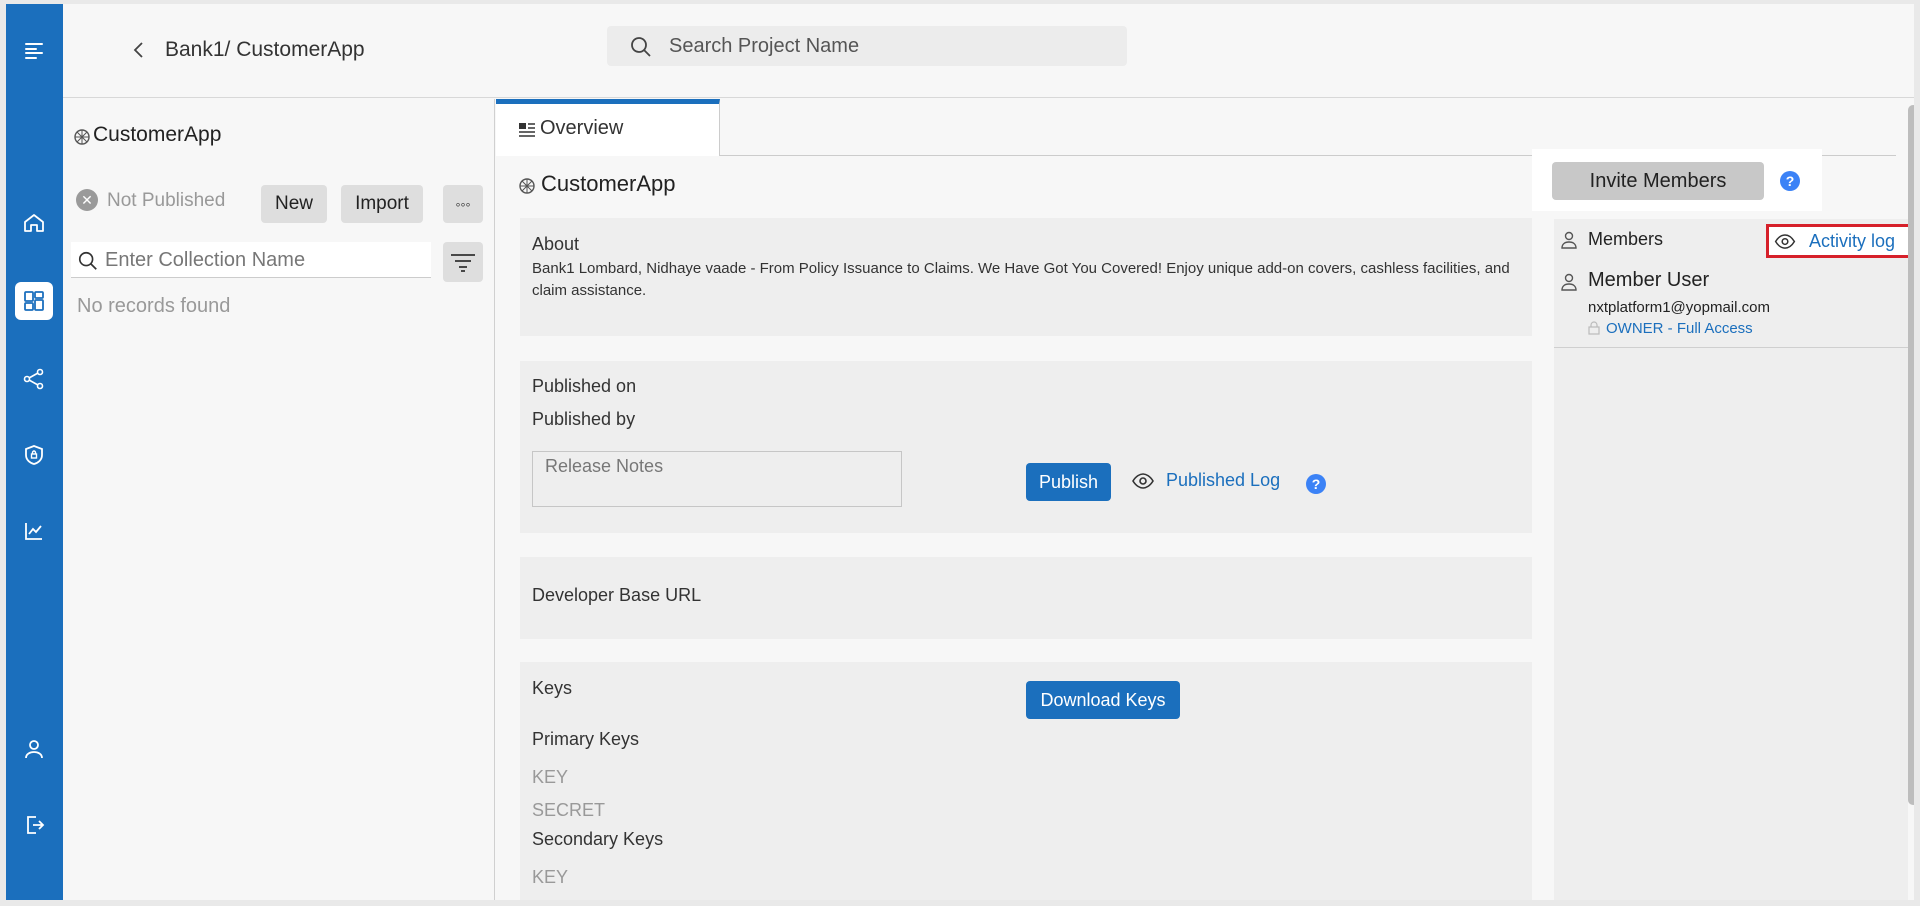  I want to click on page-title: CustomerApp, so click(608, 183).